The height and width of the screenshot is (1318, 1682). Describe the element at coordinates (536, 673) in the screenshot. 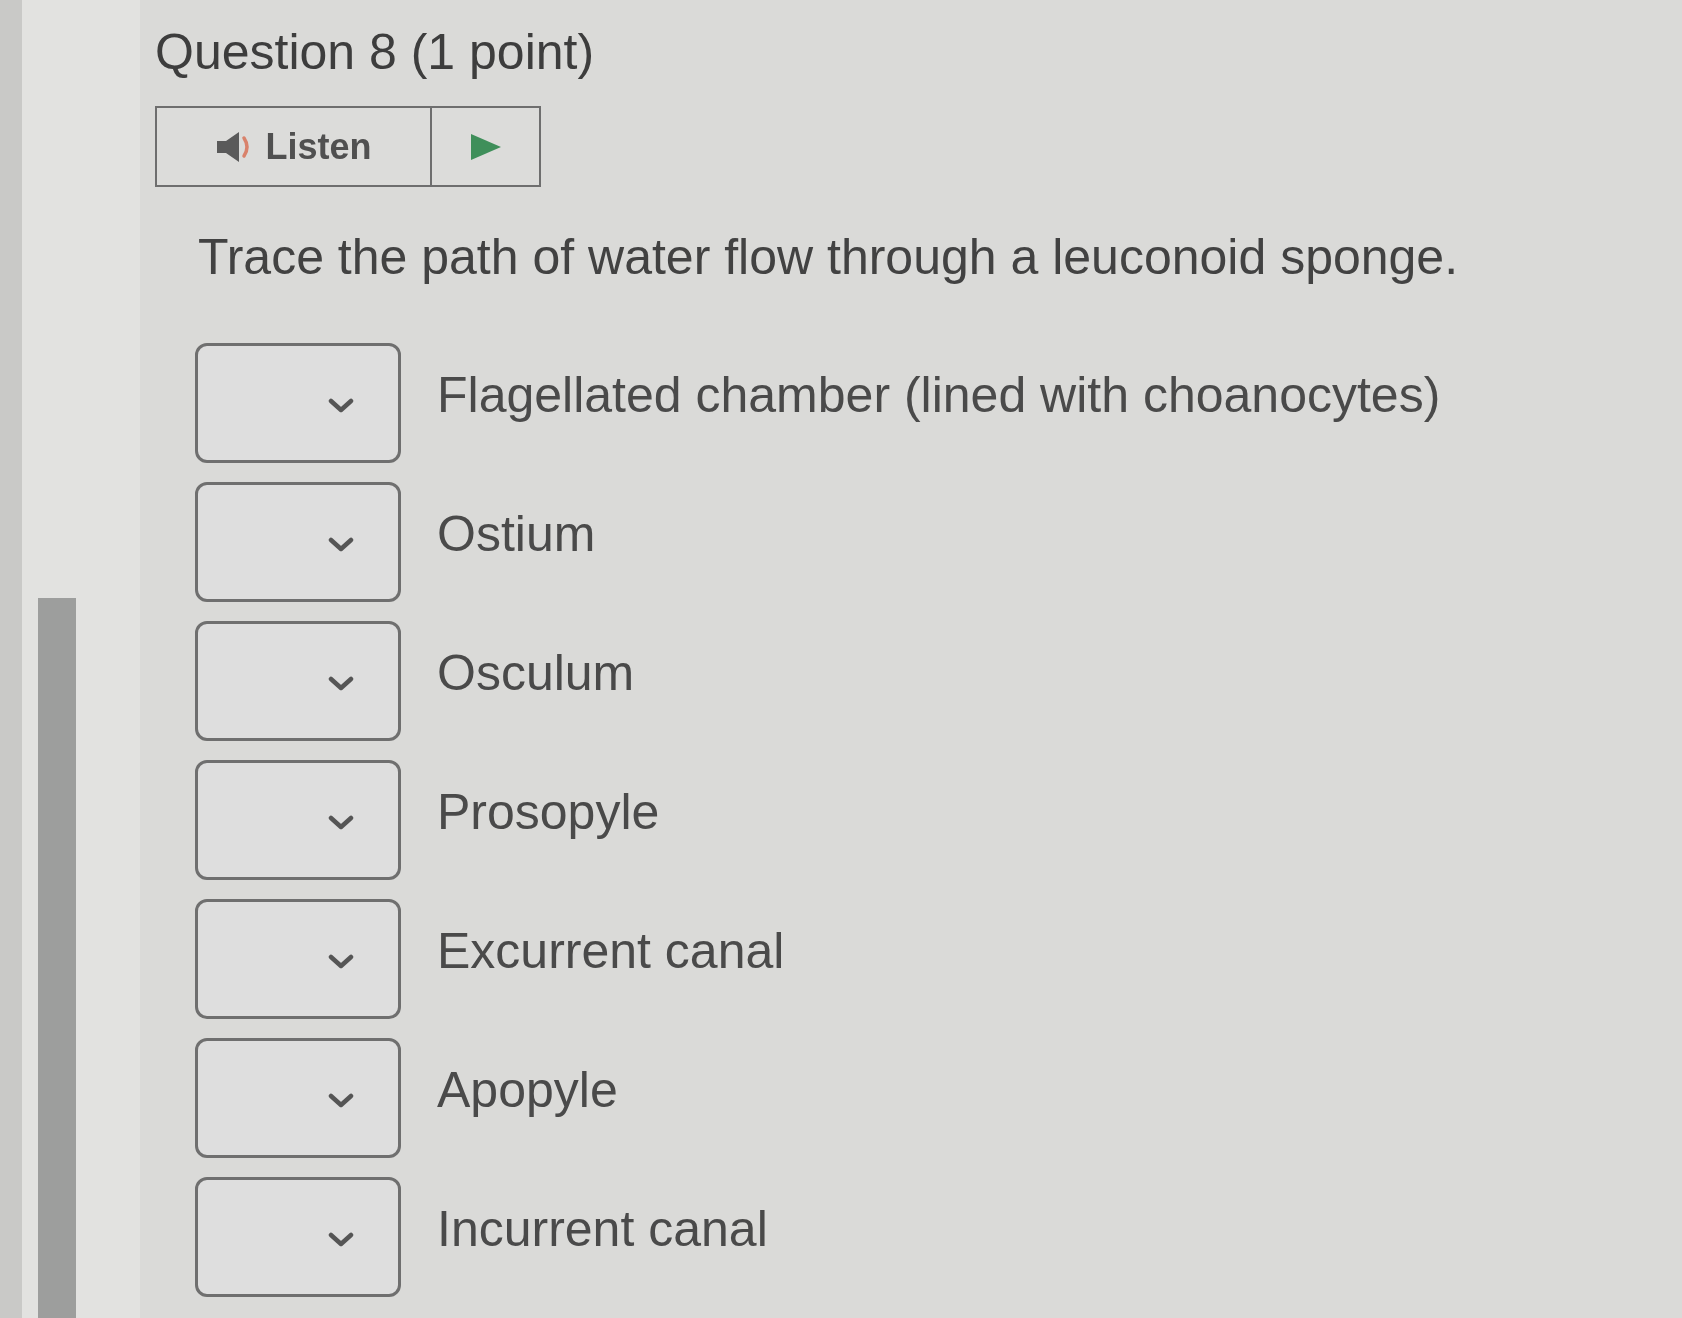

I see `item-label: Osculum` at that location.